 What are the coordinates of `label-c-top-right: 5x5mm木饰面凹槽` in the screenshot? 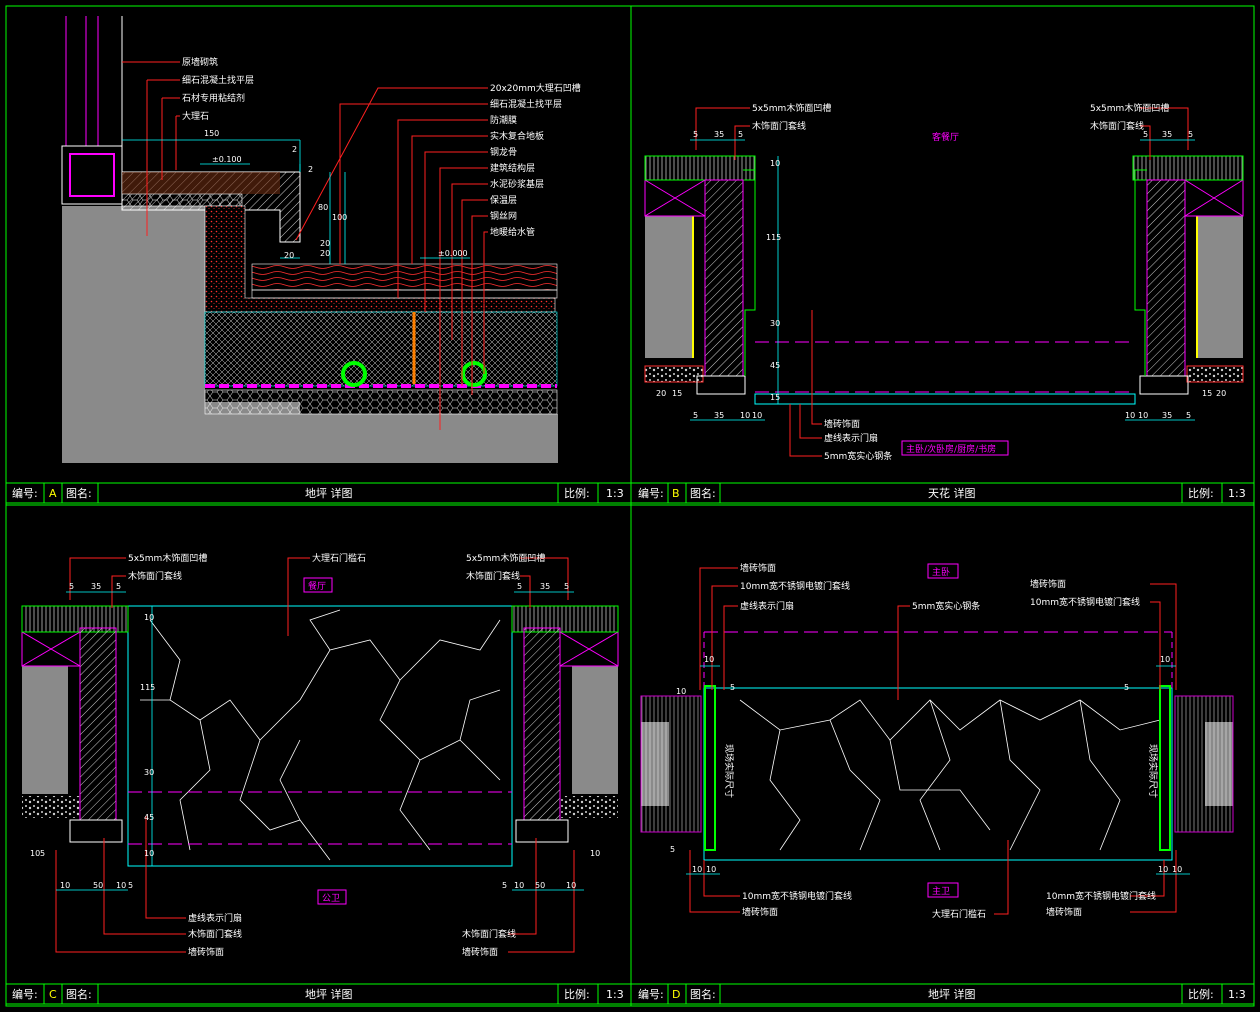 It's located at (505, 558).